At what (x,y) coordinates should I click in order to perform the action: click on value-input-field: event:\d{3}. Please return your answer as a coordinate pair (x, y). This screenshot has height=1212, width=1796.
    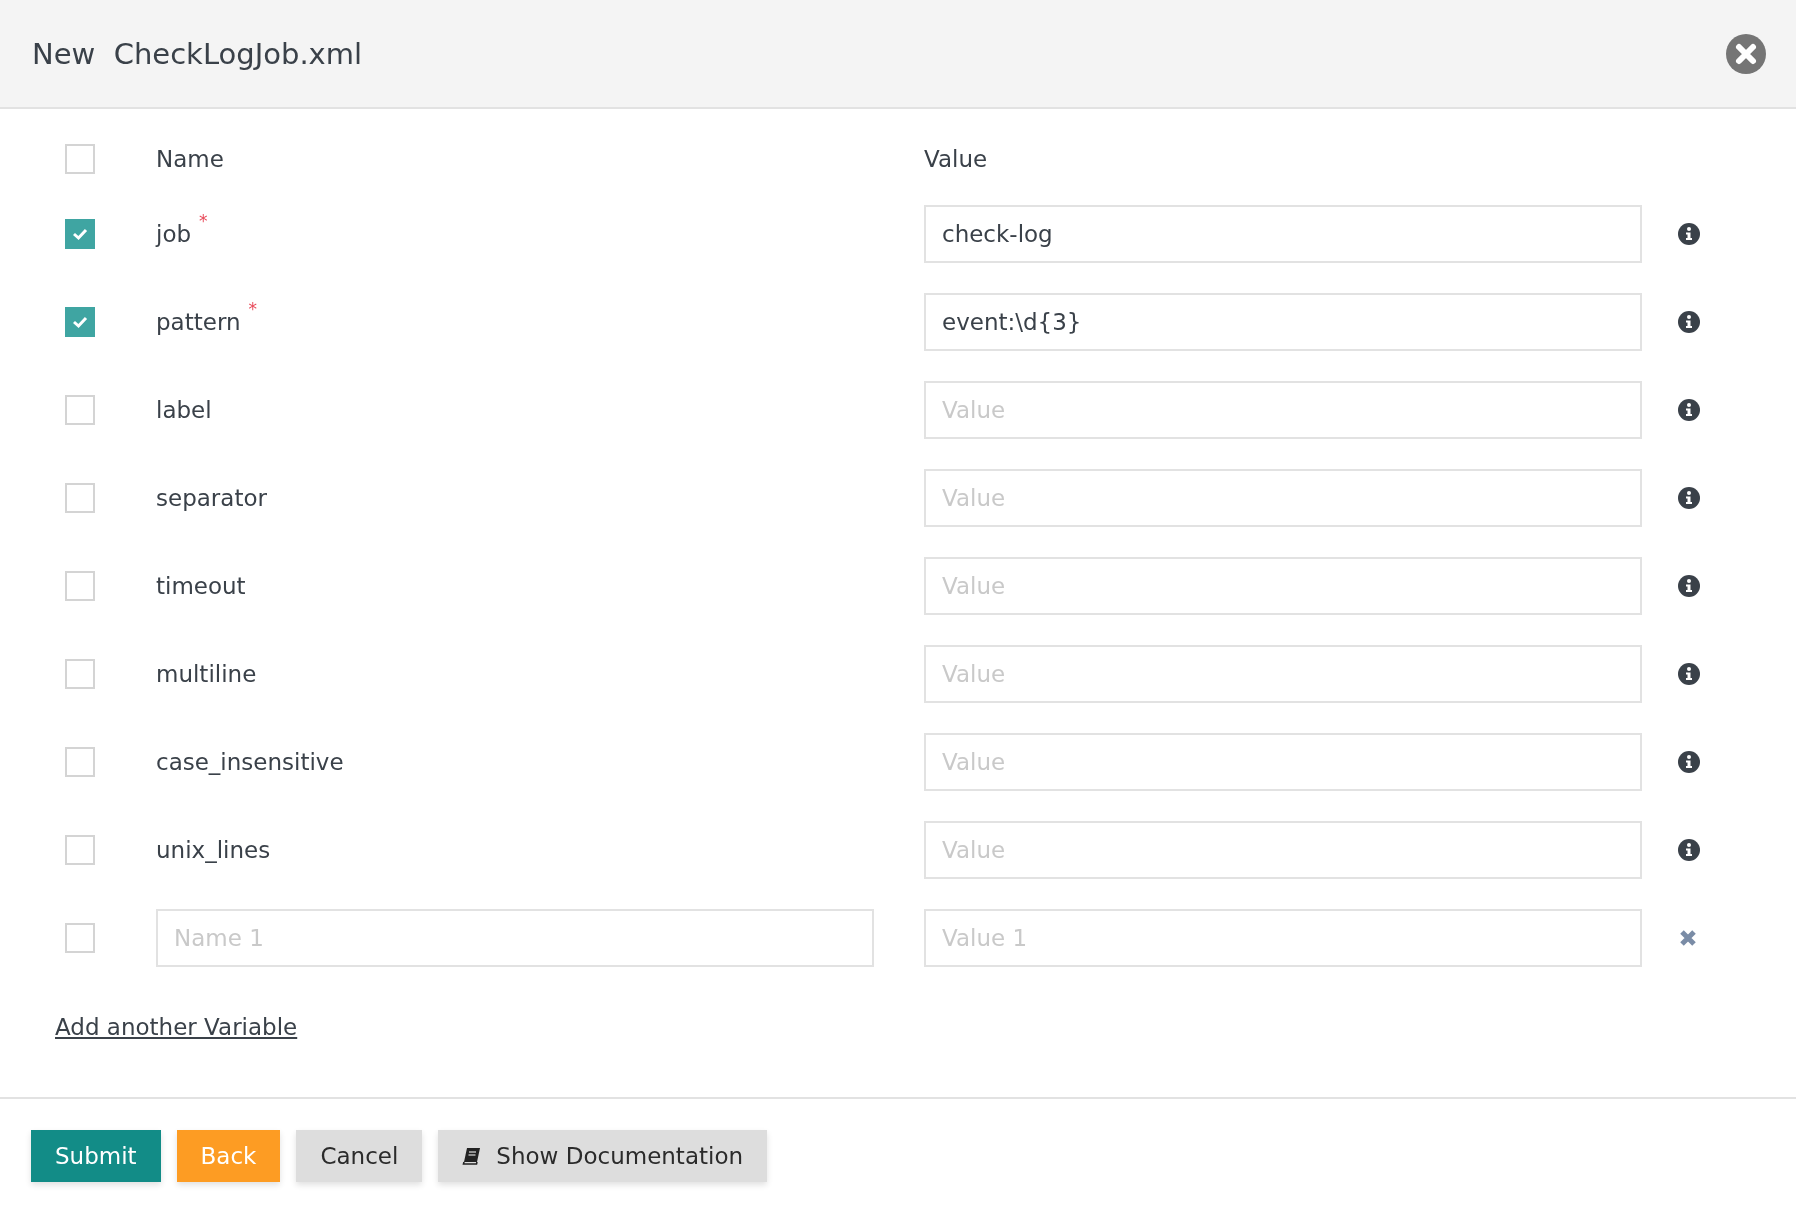
    Looking at the image, I should click on (1283, 322).